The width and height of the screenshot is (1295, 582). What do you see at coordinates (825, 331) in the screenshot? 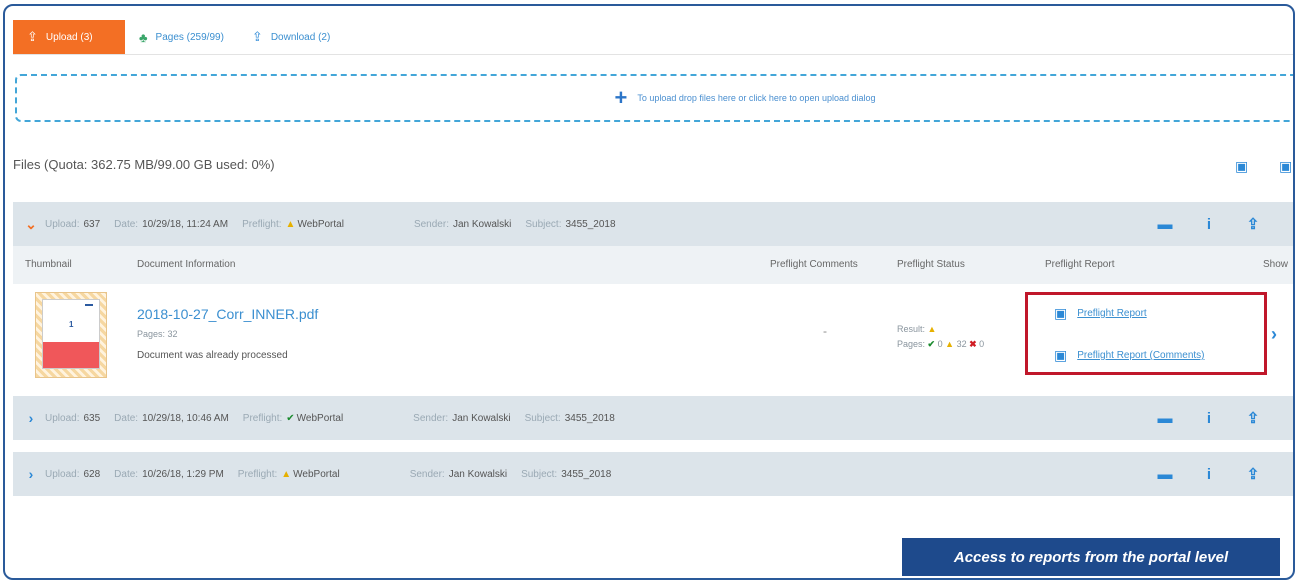
I see `preflight-comments-value: -` at bounding box center [825, 331].